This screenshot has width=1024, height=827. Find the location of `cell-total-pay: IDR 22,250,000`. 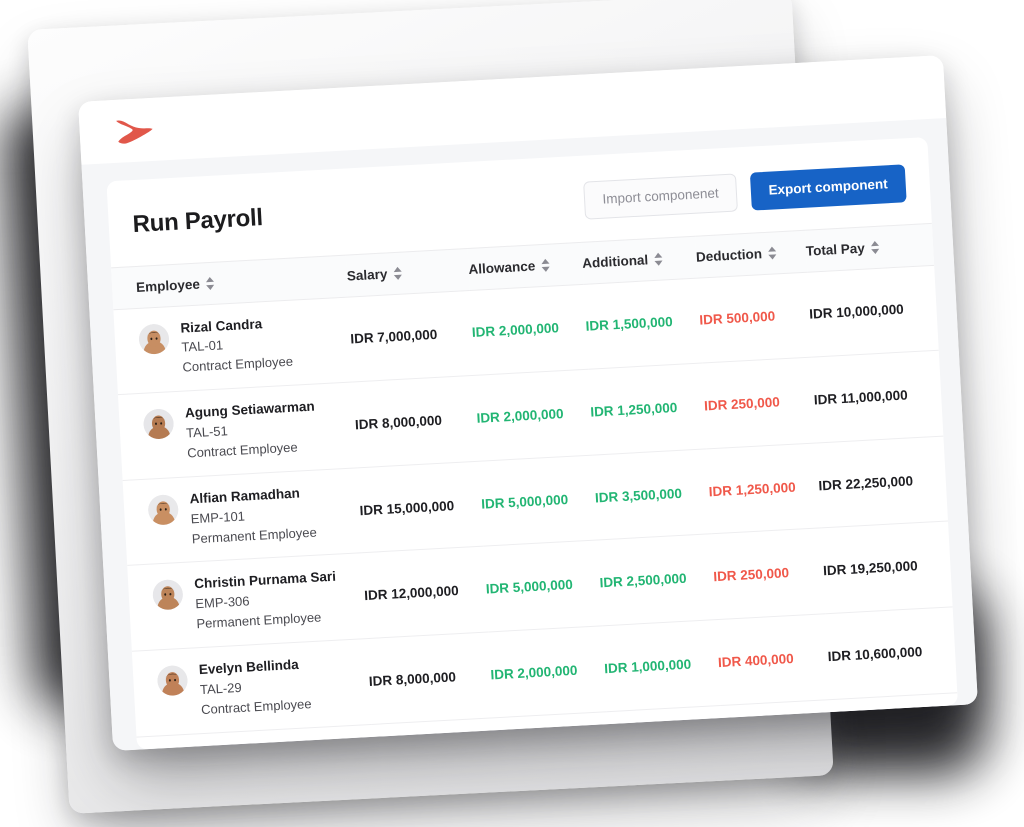

cell-total-pay: IDR 22,250,000 is located at coordinates (882, 482).